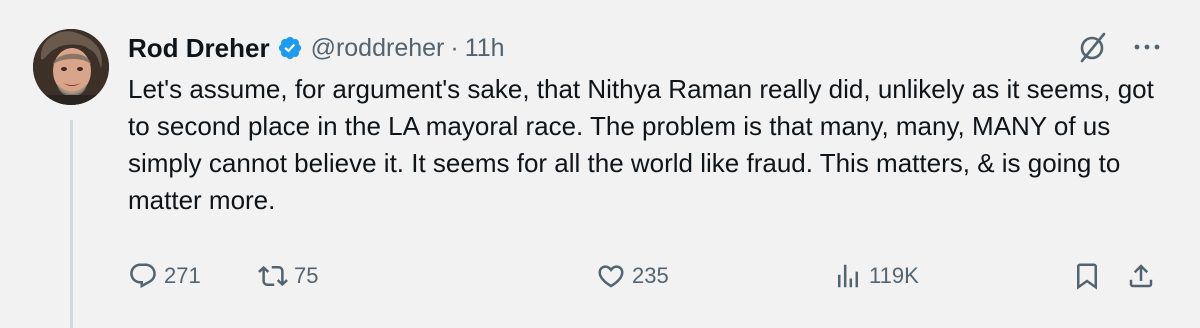  What do you see at coordinates (1147, 49) in the screenshot?
I see `more-icon` at bounding box center [1147, 49].